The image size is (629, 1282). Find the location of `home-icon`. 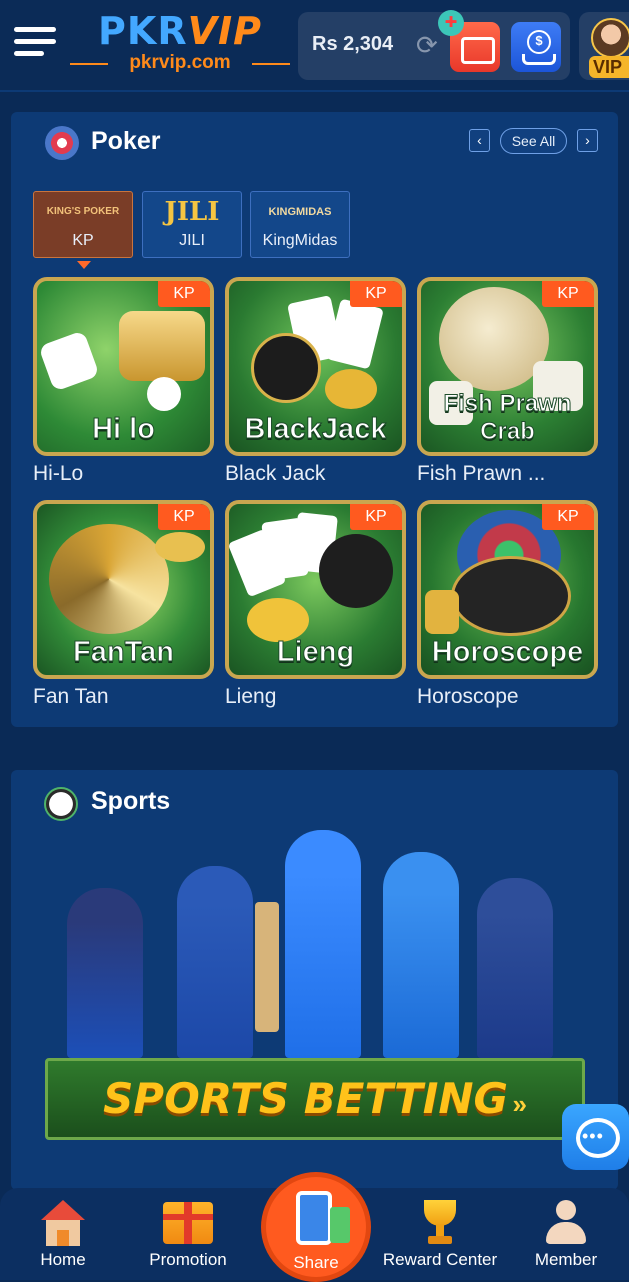

home-icon is located at coordinates (63, 1223).